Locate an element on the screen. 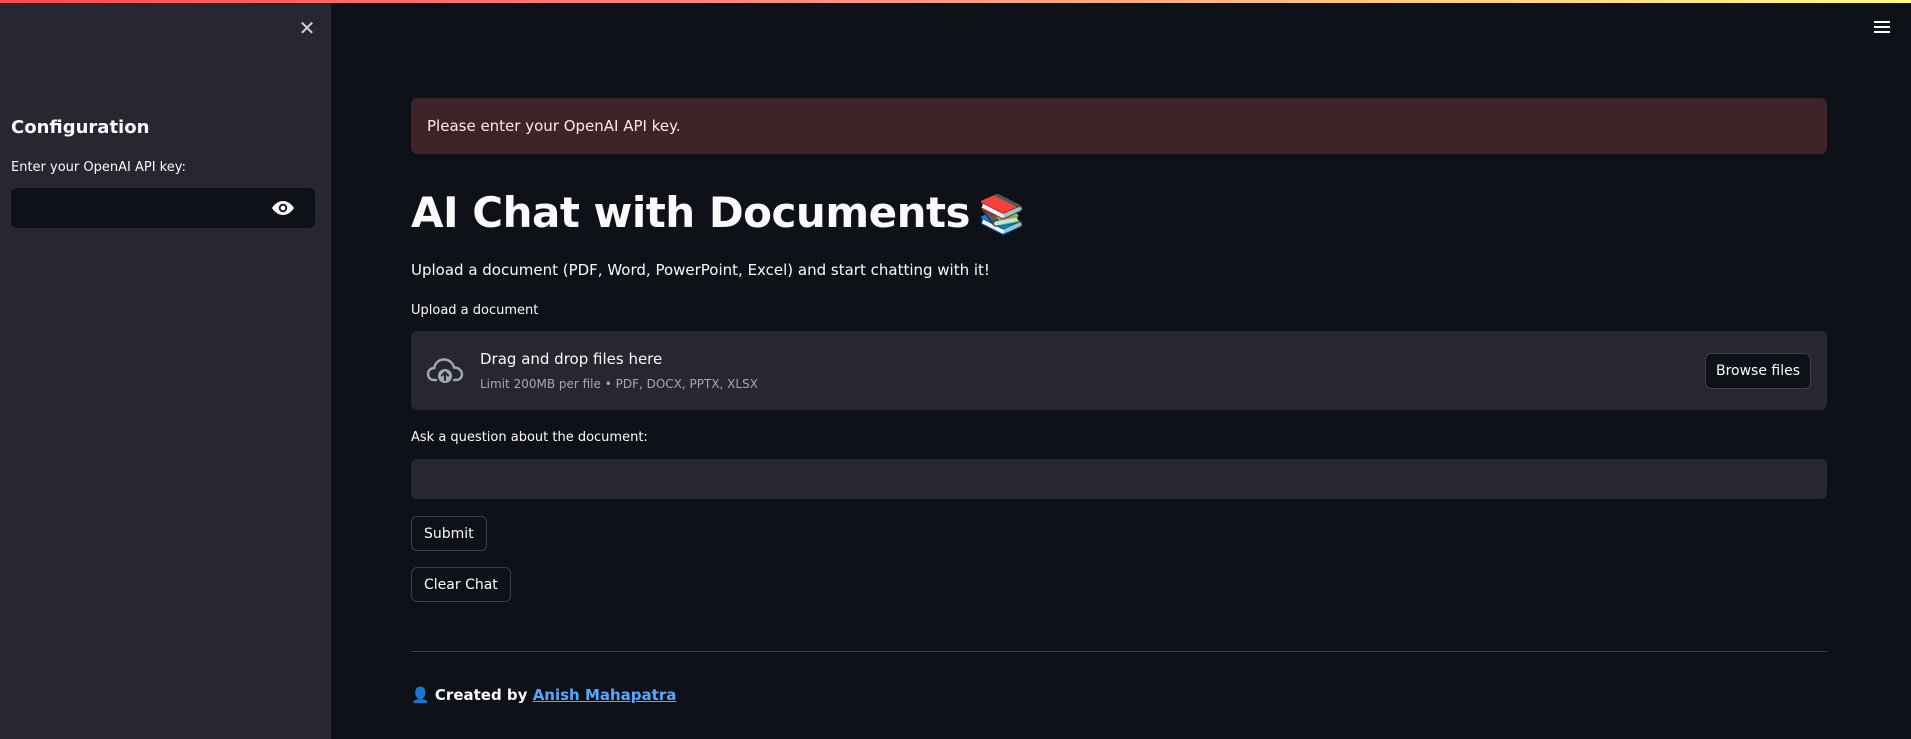 This screenshot has width=1911, height=739. author-link: Anish Mahapatra is located at coordinates (605, 695).